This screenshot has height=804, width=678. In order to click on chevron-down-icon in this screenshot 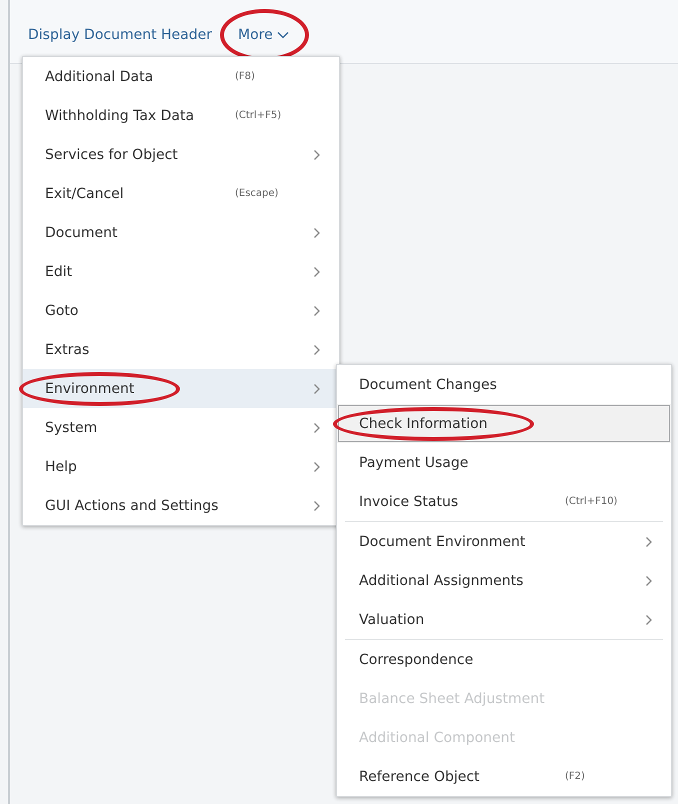, I will do `click(282, 34)`.